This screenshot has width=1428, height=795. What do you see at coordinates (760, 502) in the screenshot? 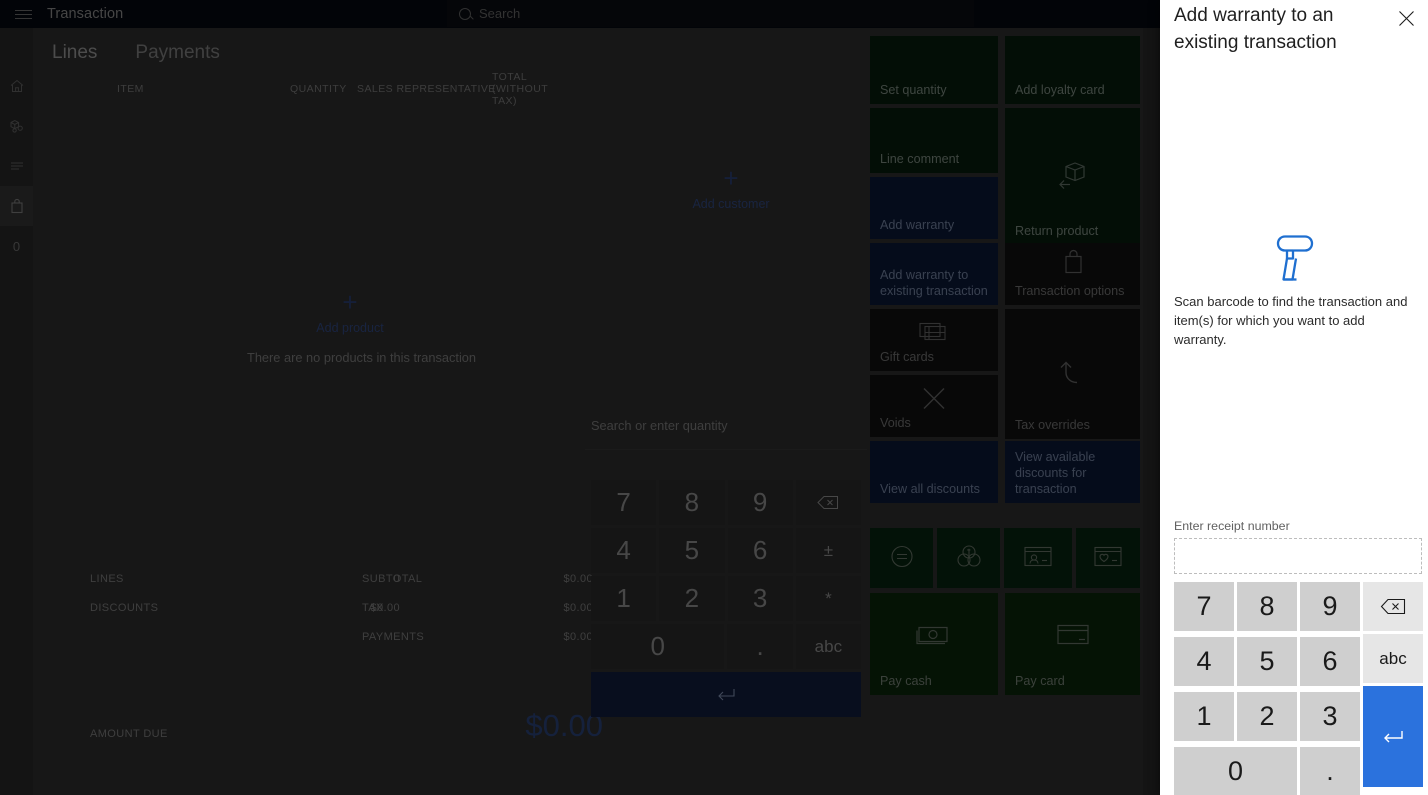
I see `keypad-9: 9` at bounding box center [760, 502].